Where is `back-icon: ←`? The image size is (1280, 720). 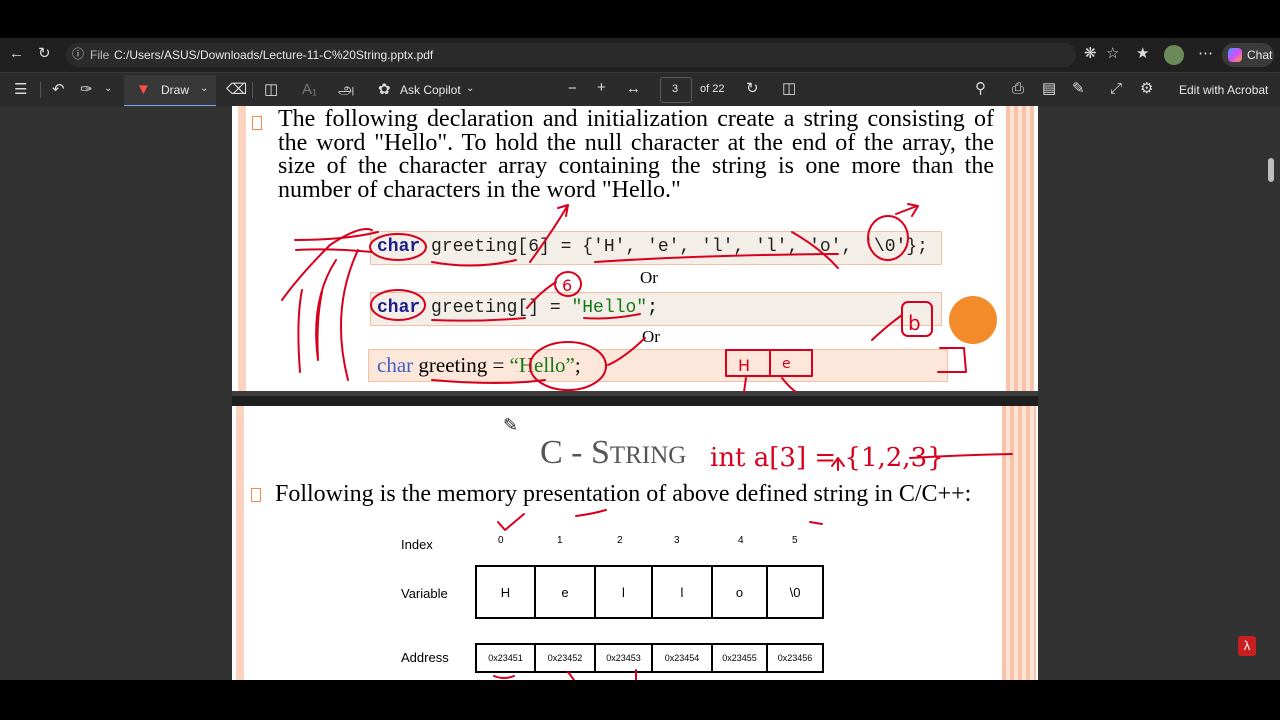 back-icon: ← is located at coordinates (16, 53).